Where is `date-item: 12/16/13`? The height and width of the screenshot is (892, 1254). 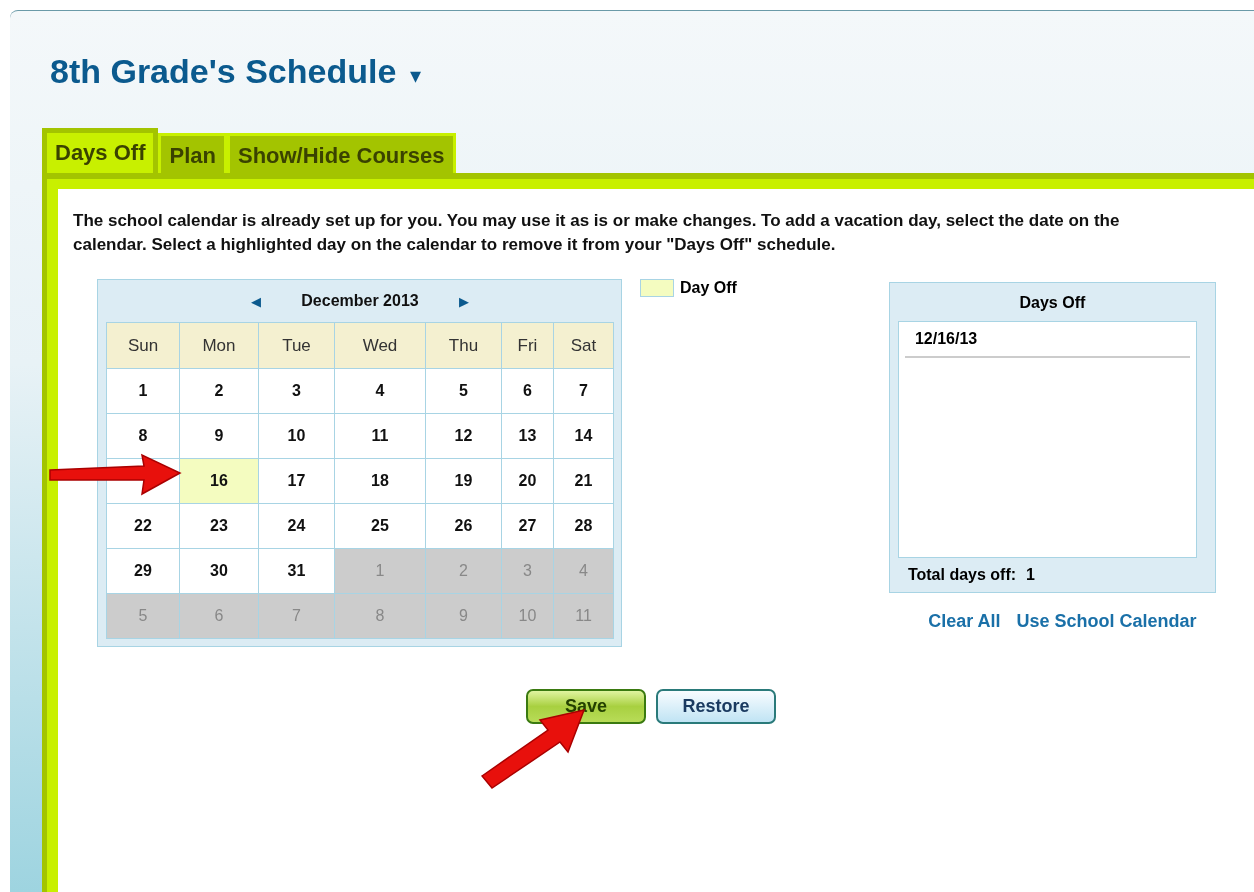 date-item: 12/16/13 is located at coordinates (1047, 340).